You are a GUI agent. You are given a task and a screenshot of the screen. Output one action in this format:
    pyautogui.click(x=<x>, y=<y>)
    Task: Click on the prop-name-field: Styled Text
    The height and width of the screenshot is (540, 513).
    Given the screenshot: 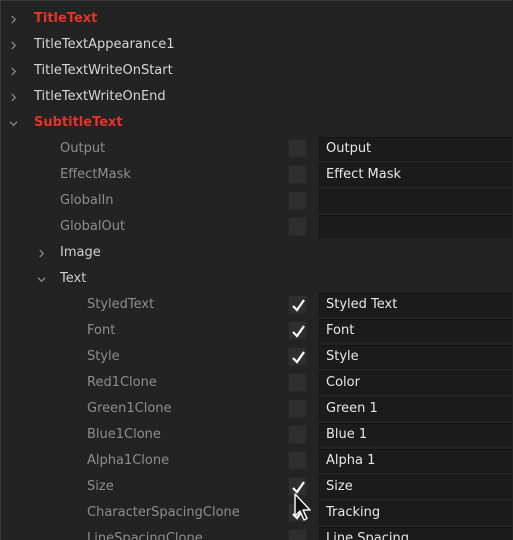 What is the action you would take?
    pyautogui.click(x=415, y=305)
    